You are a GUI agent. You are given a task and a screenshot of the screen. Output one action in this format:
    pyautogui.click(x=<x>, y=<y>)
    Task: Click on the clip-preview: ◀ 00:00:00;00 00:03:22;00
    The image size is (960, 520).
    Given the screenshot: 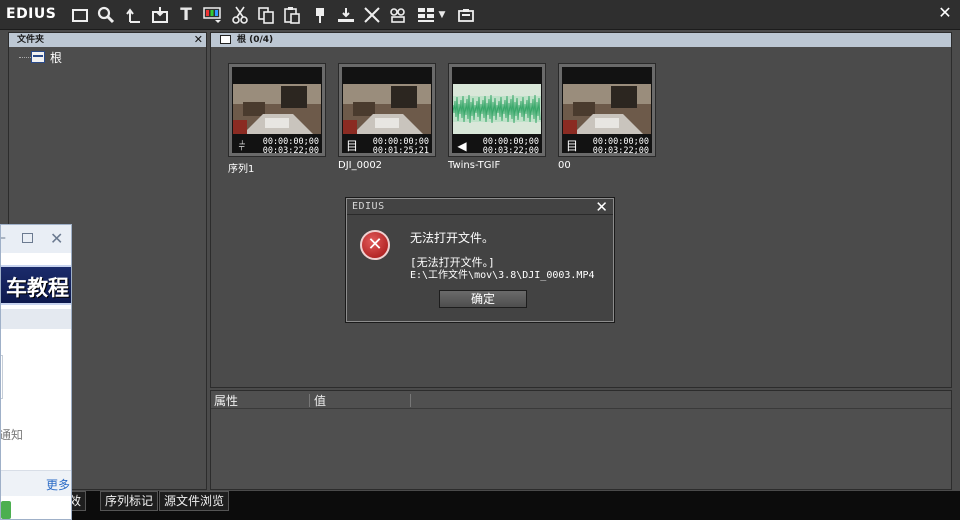 What is the action you would take?
    pyautogui.click(x=497, y=111)
    